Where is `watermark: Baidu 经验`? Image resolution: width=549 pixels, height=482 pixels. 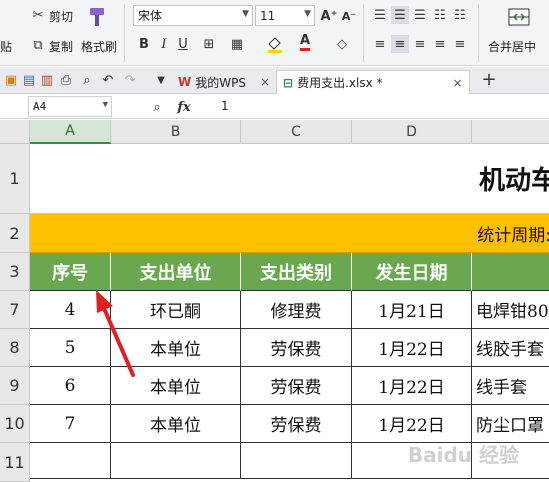 watermark: Baidu 经验 is located at coordinates (463, 455).